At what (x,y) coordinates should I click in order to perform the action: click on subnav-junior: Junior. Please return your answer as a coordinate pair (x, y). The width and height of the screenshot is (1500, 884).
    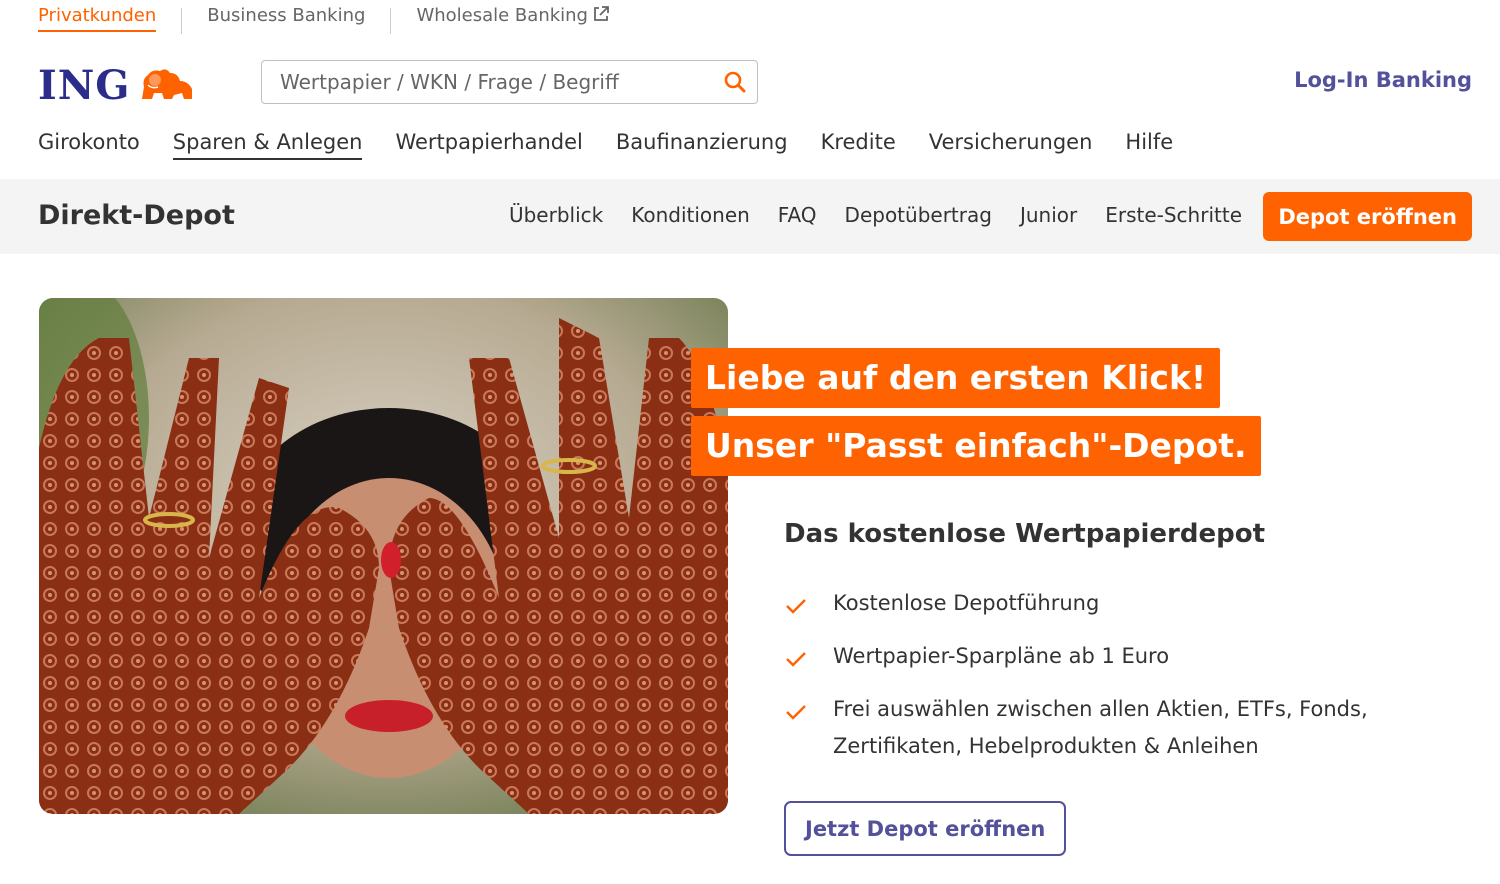
    Looking at the image, I should click on (1048, 215).